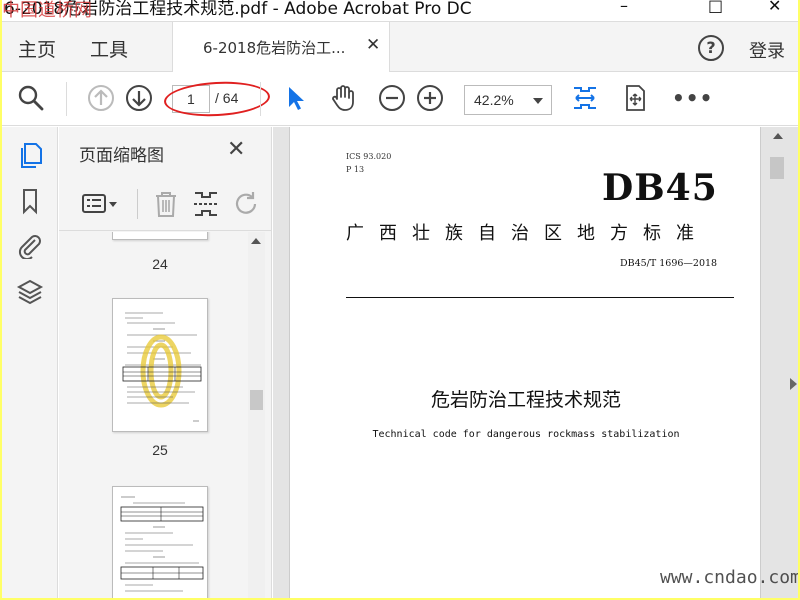 The height and width of the screenshot is (600, 800). I want to click on full-screen-icon, so click(635, 98).